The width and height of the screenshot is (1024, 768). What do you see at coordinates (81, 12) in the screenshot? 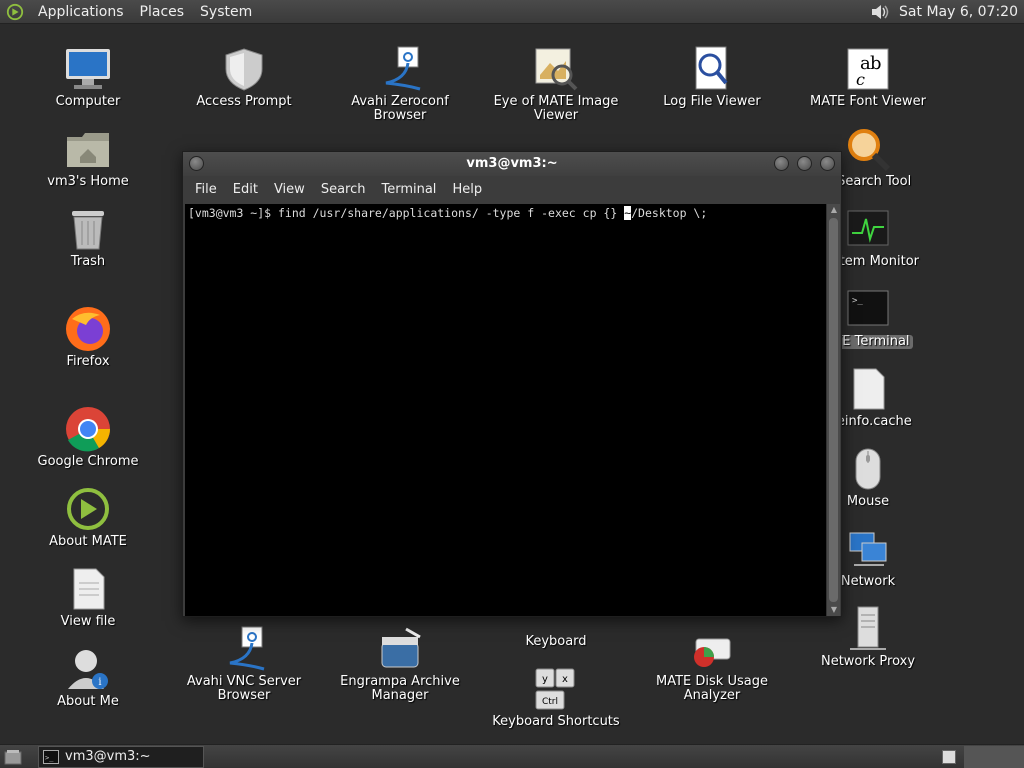
I see `applications-menu: Applications` at bounding box center [81, 12].